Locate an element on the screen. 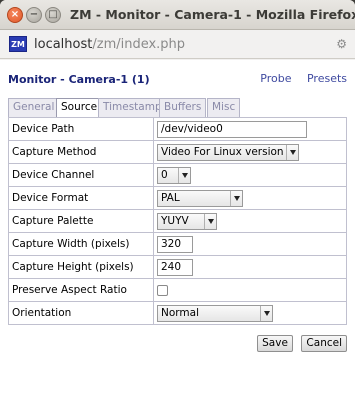  gear-icon: ⚙ is located at coordinates (341, 44).